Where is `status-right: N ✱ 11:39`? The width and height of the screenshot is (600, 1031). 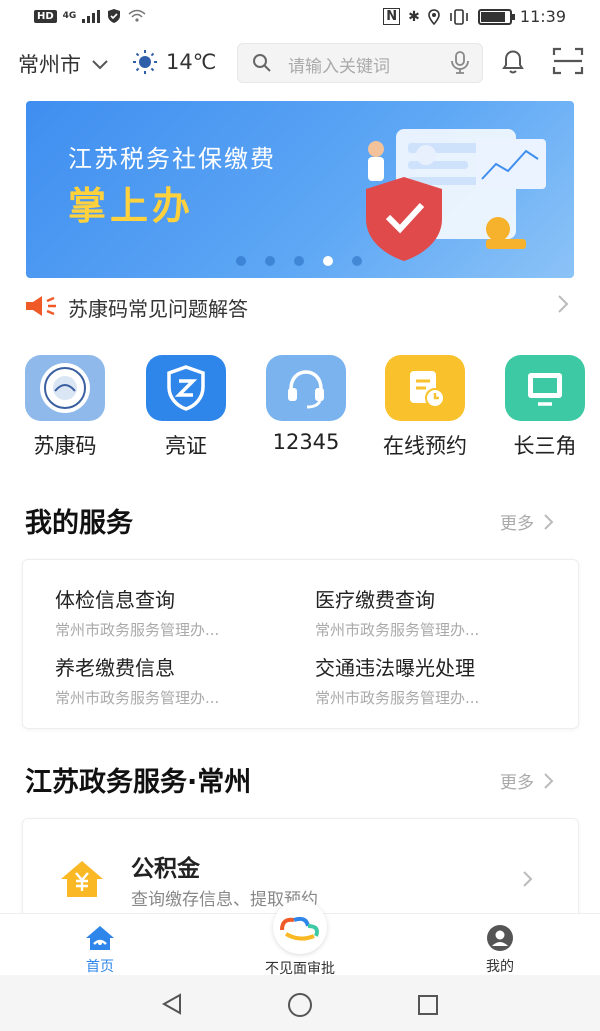
status-right: N ✱ 11:39 is located at coordinates (474, 16).